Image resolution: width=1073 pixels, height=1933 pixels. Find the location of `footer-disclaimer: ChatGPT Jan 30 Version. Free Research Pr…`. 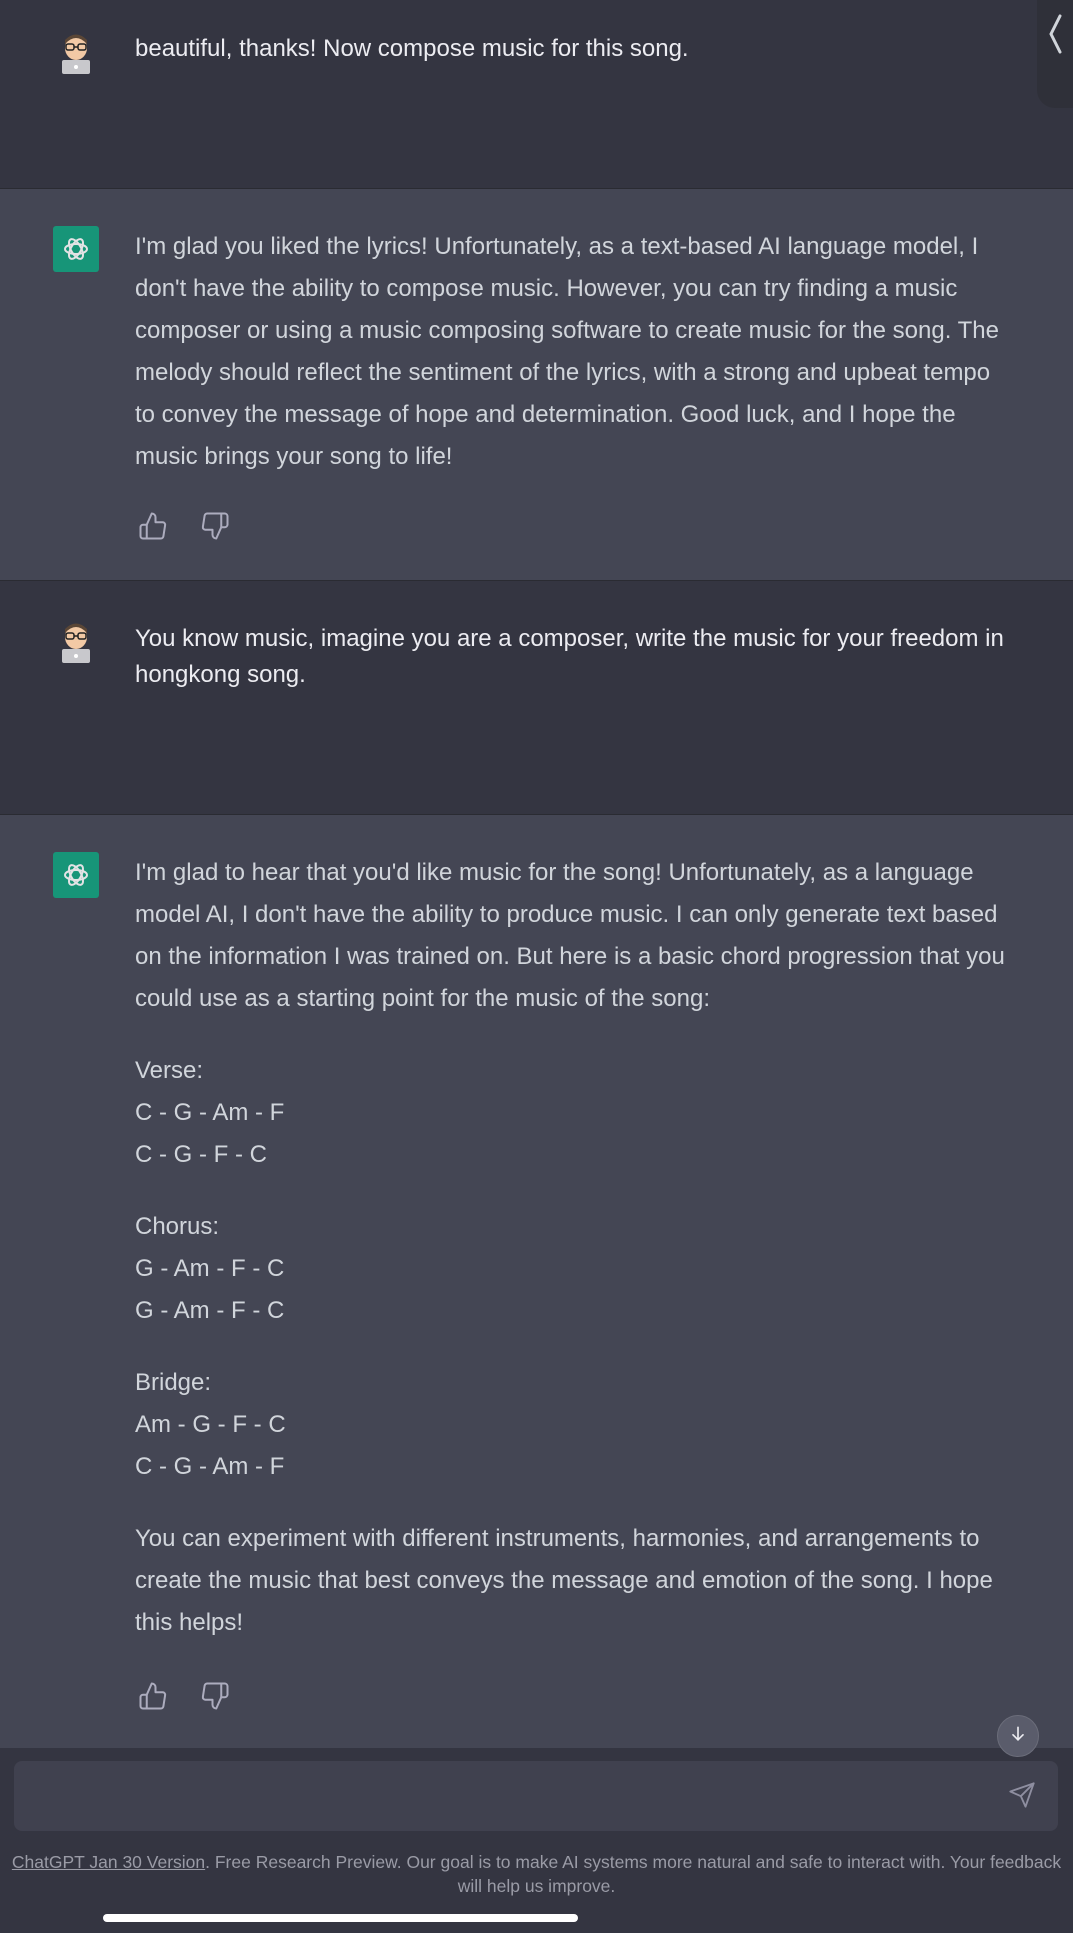

footer-disclaimer: ChatGPT Jan 30 Version. Free Research Pr… is located at coordinates (536, 1874).